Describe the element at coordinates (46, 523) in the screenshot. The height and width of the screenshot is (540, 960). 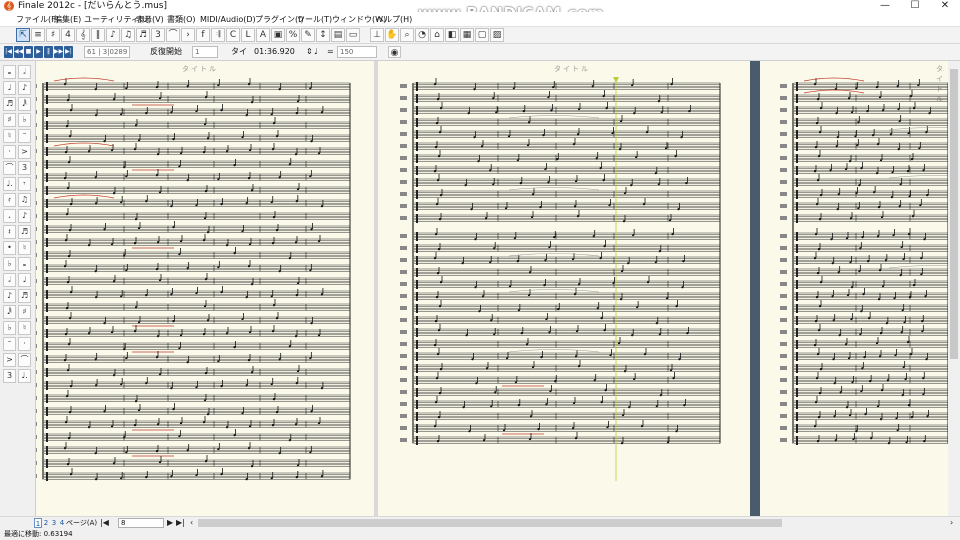
I see `page-tab-2: 2` at that location.